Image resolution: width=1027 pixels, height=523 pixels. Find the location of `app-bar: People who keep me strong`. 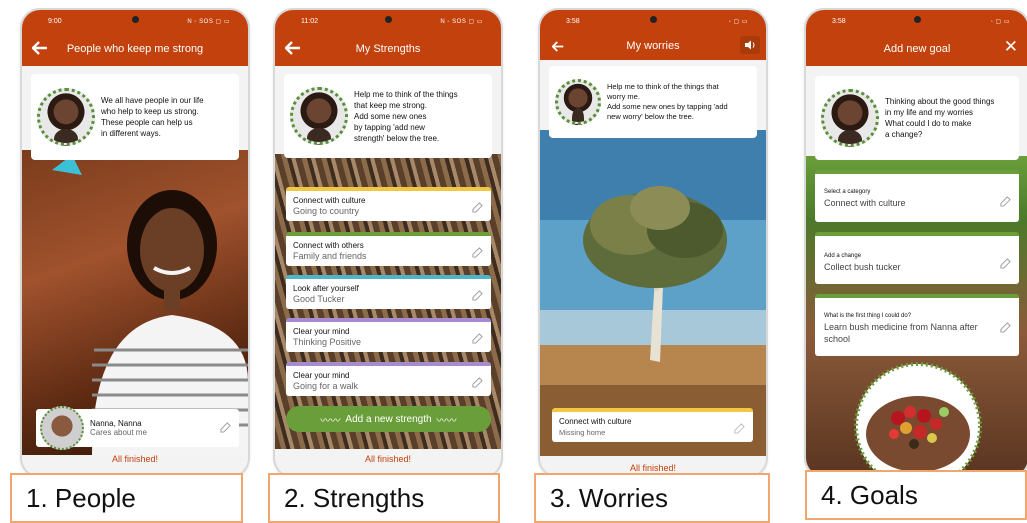

app-bar: People who keep me strong is located at coordinates (135, 49).